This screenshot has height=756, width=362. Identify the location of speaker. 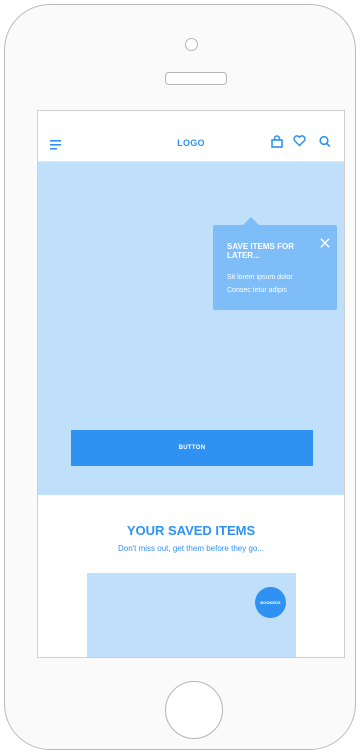
(196, 78).